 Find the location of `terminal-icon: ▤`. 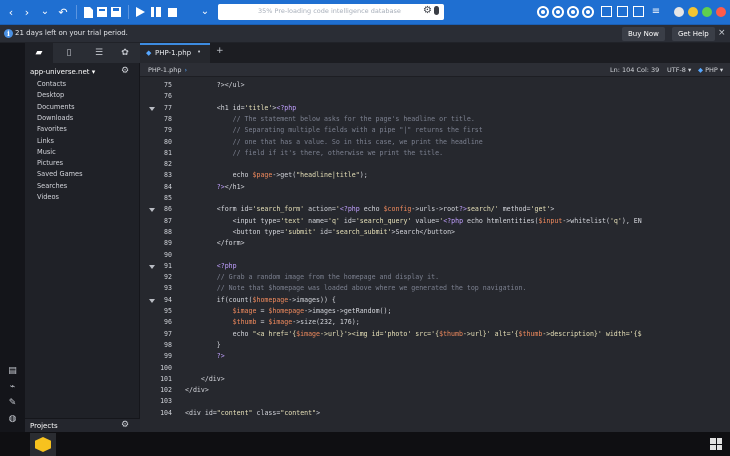

terminal-icon: ▤ is located at coordinates (12, 371).